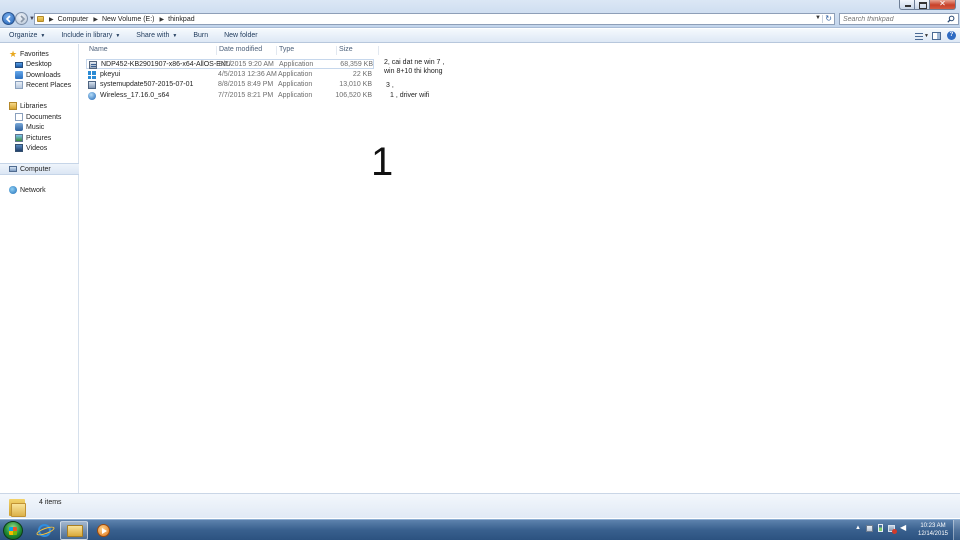  What do you see at coordinates (246, 84) in the screenshot?
I see `file-date: 8/8/2015 8:49 PM` at bounding box center [246, 84].